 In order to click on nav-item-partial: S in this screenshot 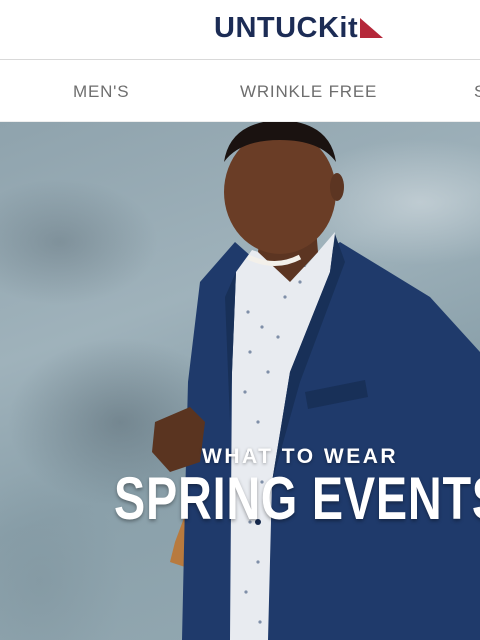, I will do `click(477, 91)`.